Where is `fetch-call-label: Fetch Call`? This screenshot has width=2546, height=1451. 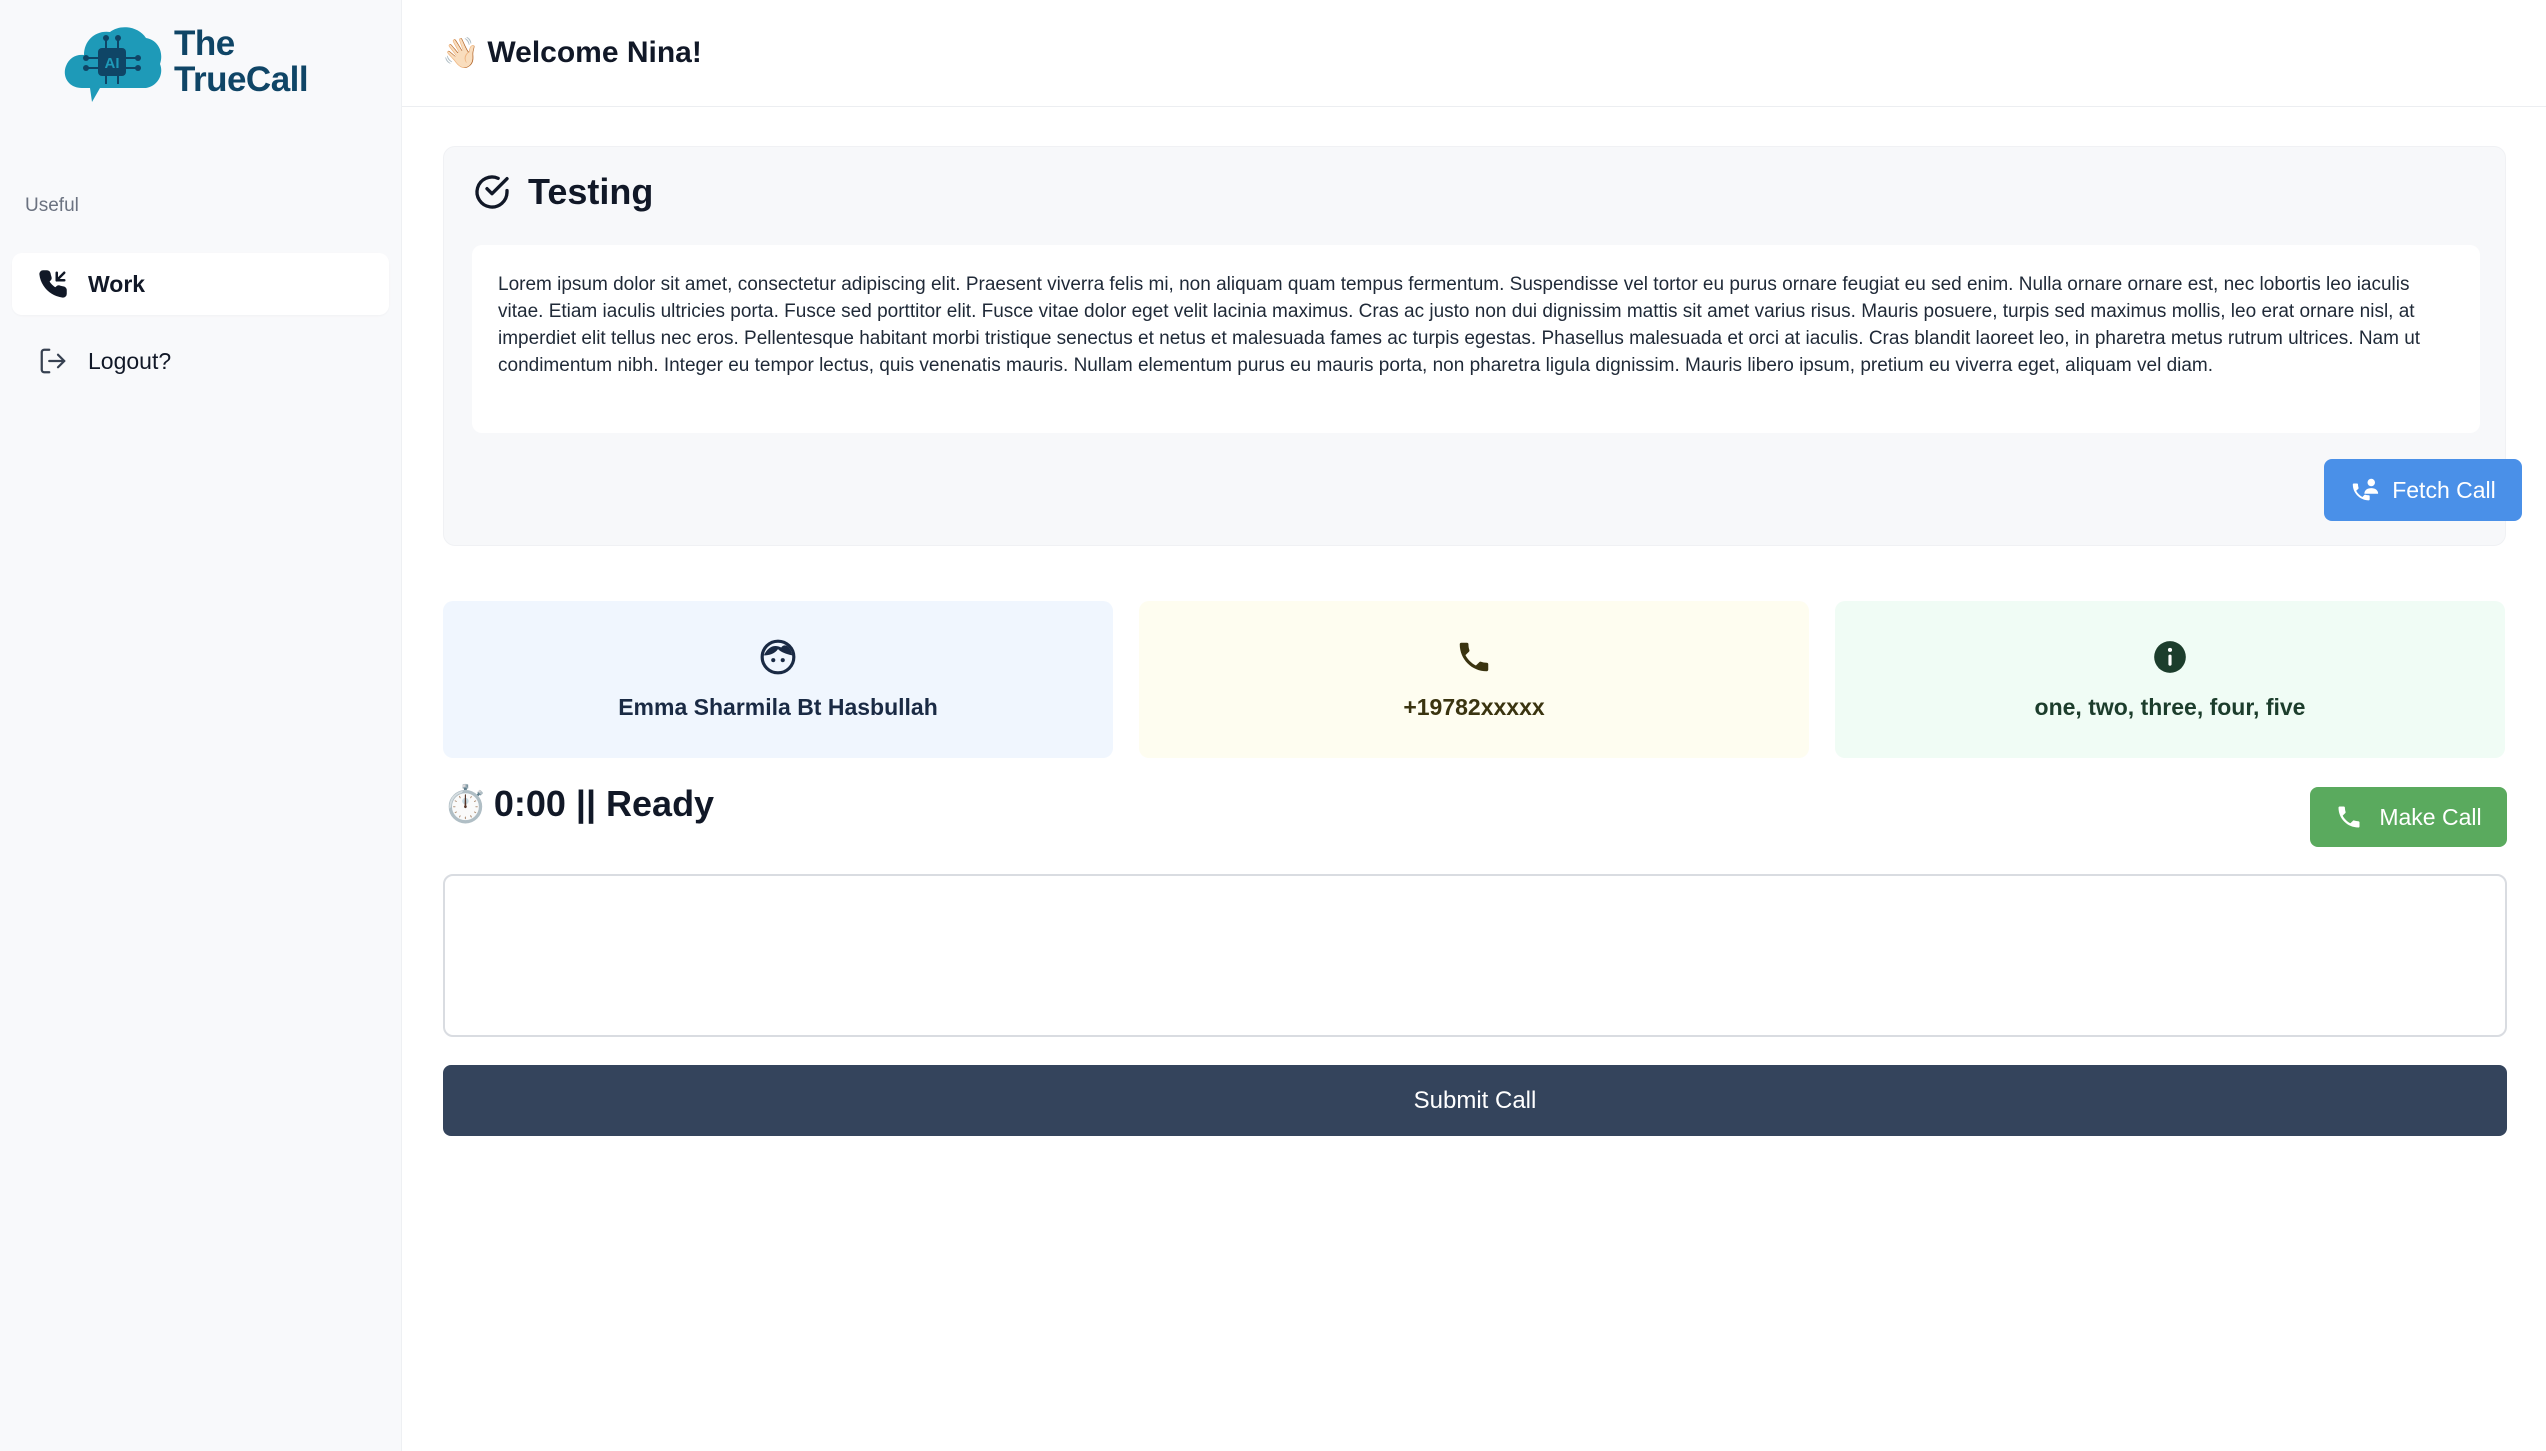 fetch-call-label: Fetch Call is located at coordinates (2444, 489).